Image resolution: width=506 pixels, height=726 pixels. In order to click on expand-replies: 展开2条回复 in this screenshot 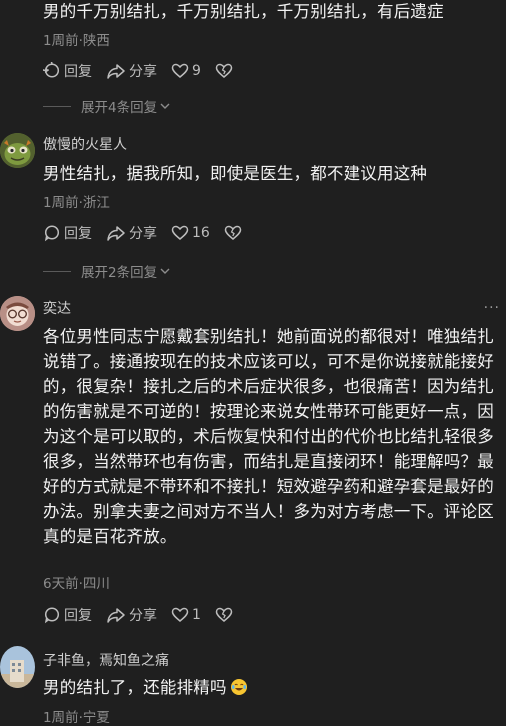, I will do `click(107, 271)`.